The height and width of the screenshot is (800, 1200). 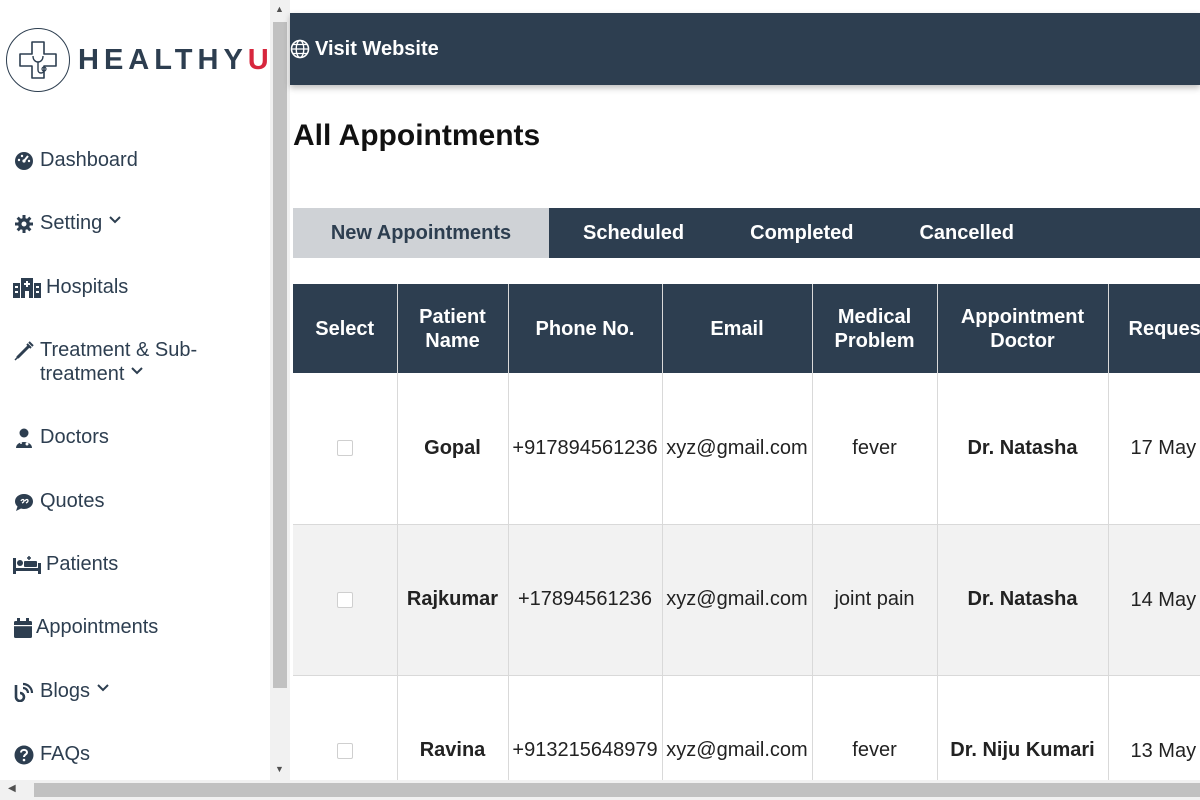 I want to click on sidebar-item-label: Patients, so click(x=82, y=563).